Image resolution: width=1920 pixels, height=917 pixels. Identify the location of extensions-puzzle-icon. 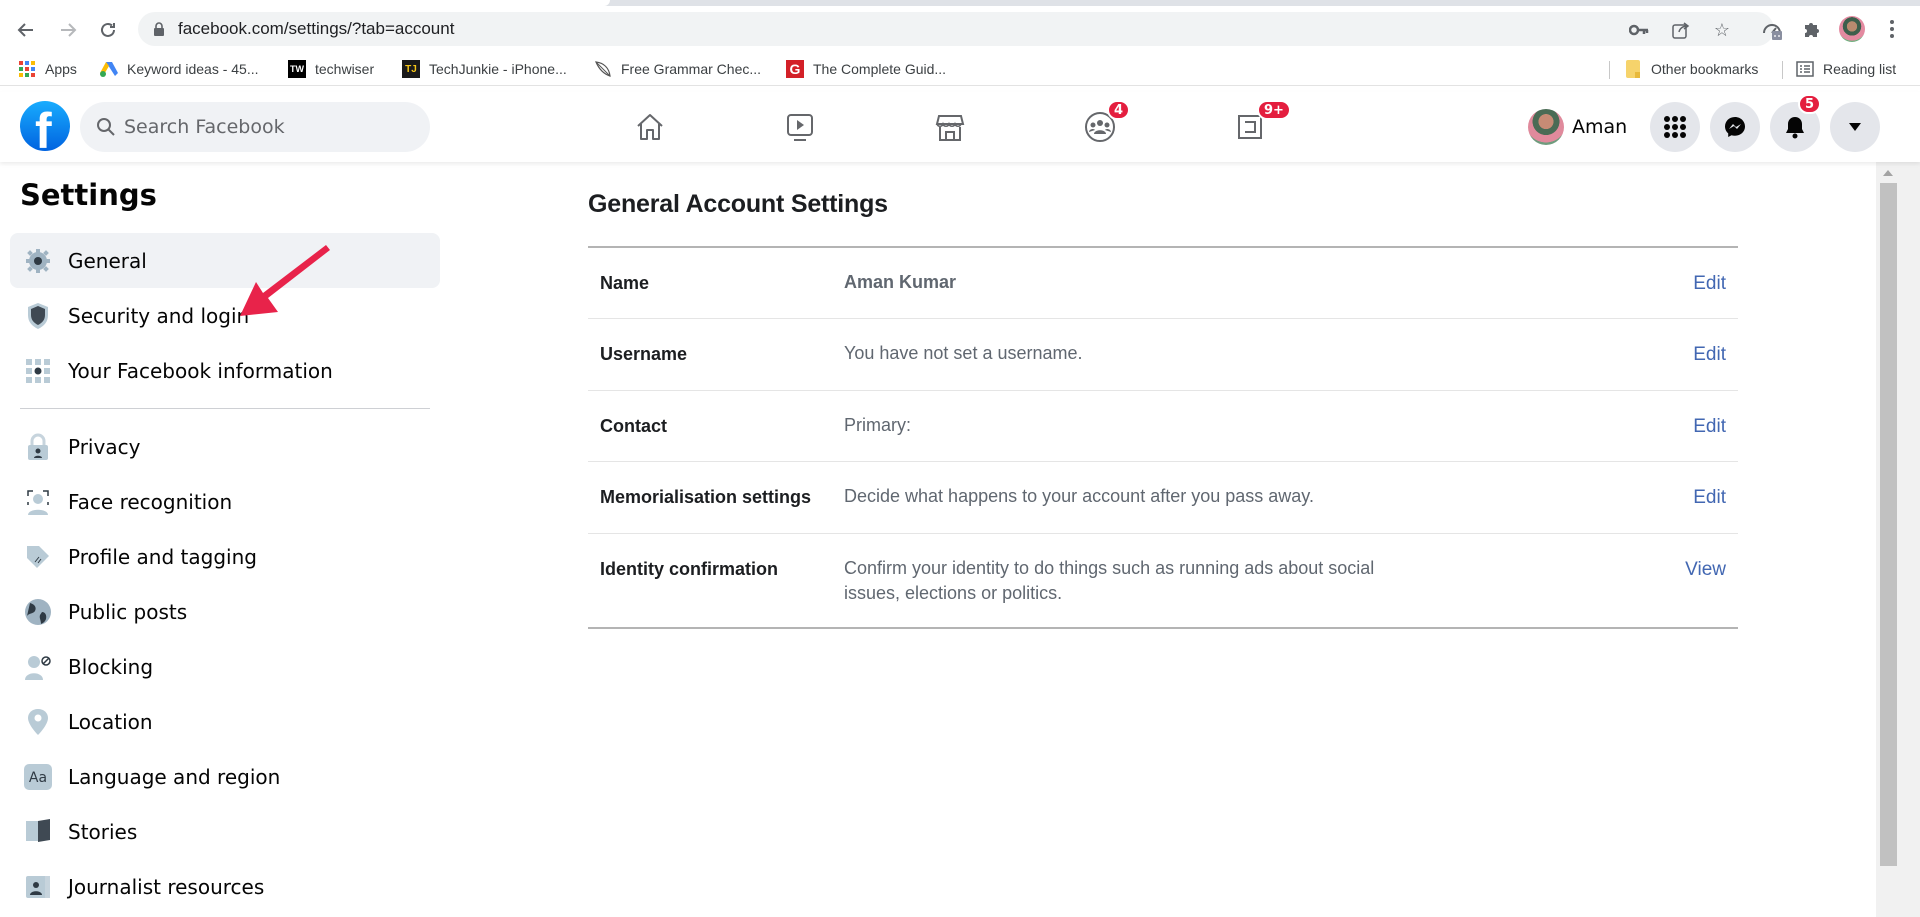
(1812, 29).